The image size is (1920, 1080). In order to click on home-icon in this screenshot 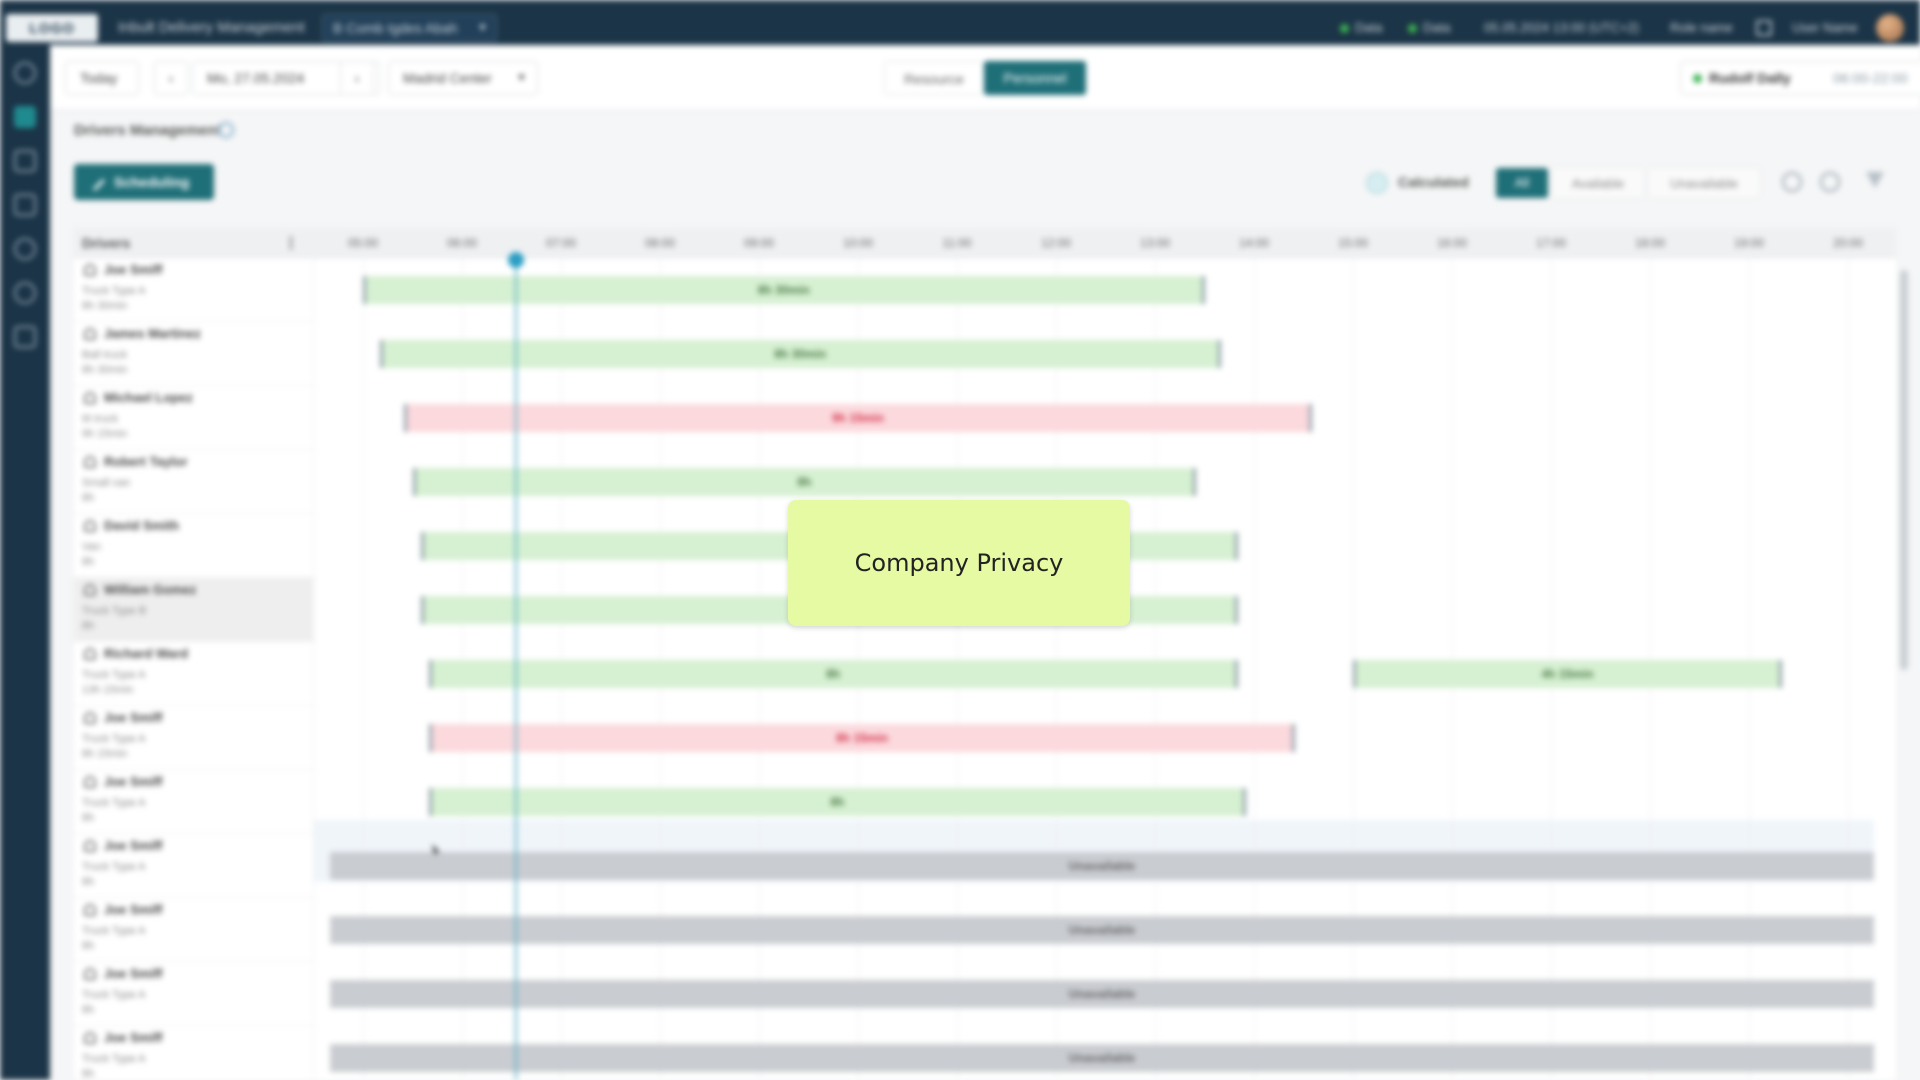, I will do `click(25, 73)`.